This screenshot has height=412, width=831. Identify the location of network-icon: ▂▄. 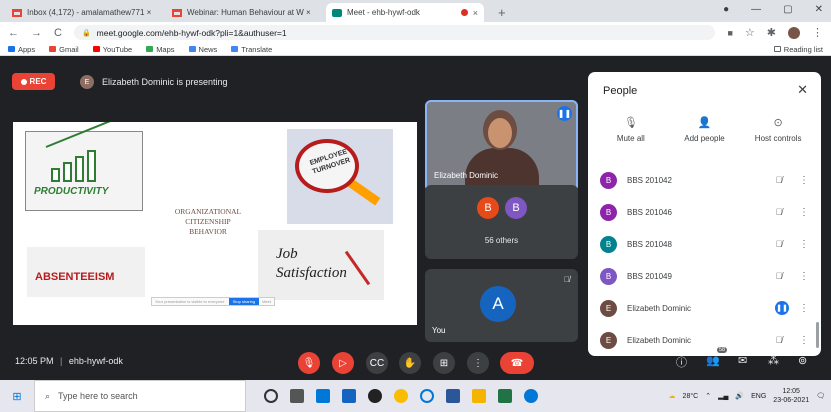
(723, 396).